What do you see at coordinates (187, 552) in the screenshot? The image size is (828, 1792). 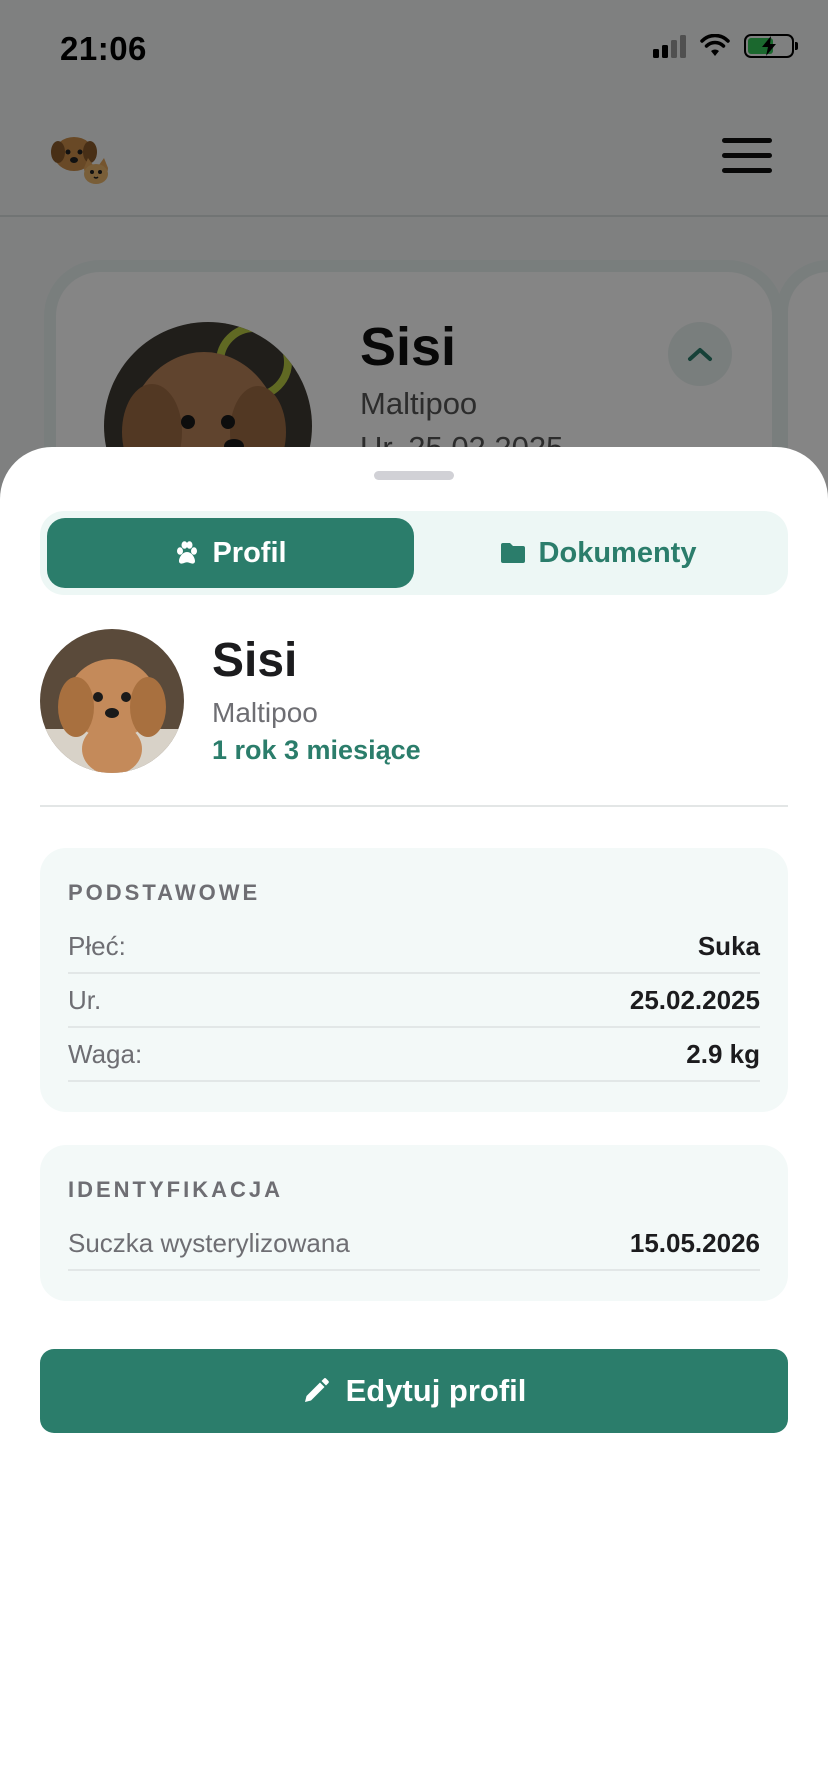 I see `paw-icon` at bounding box center [187, 552].